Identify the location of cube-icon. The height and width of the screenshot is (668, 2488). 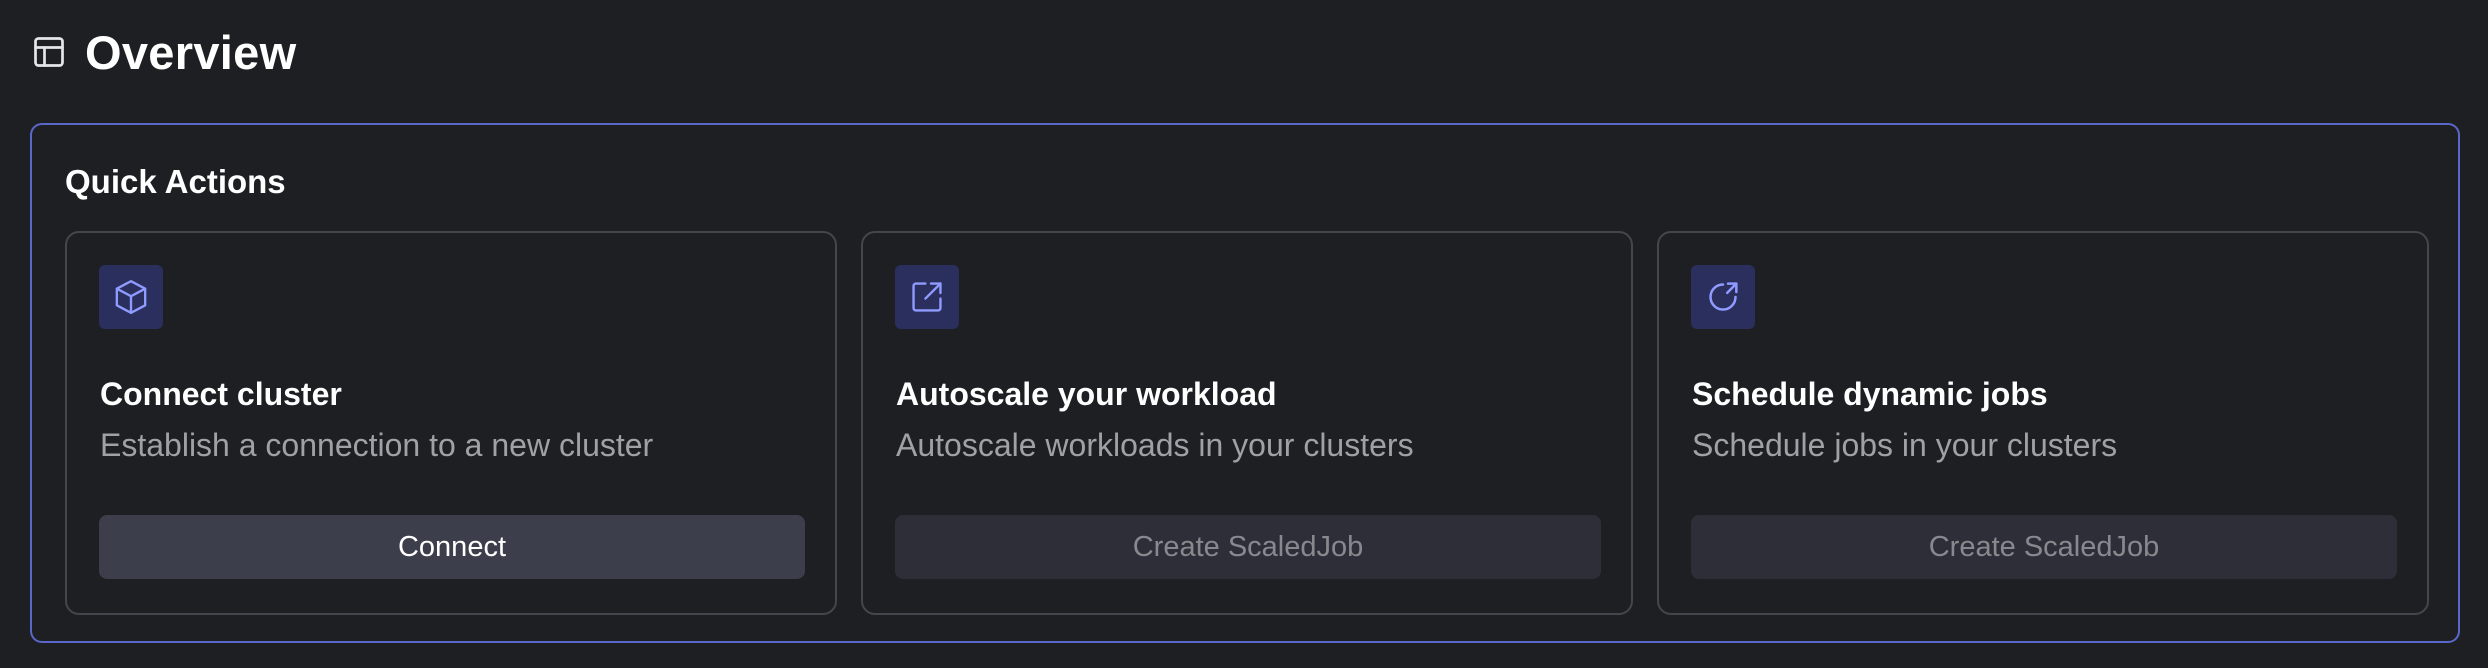
(131, 297).